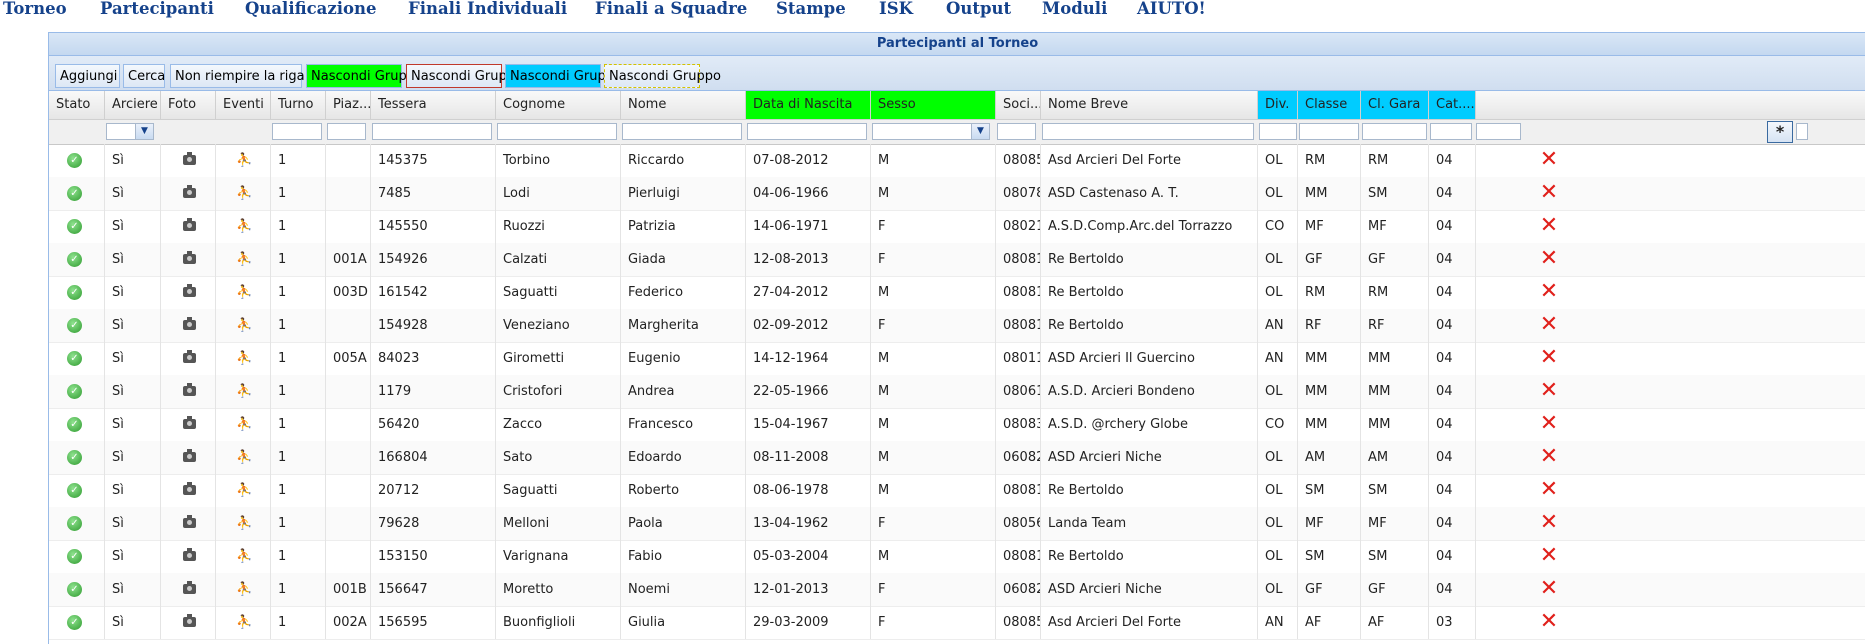 The width and height of the screenshot is (1865, 644). I want to click on menu-aiuto: AIUTO!, so click(1171, 9).